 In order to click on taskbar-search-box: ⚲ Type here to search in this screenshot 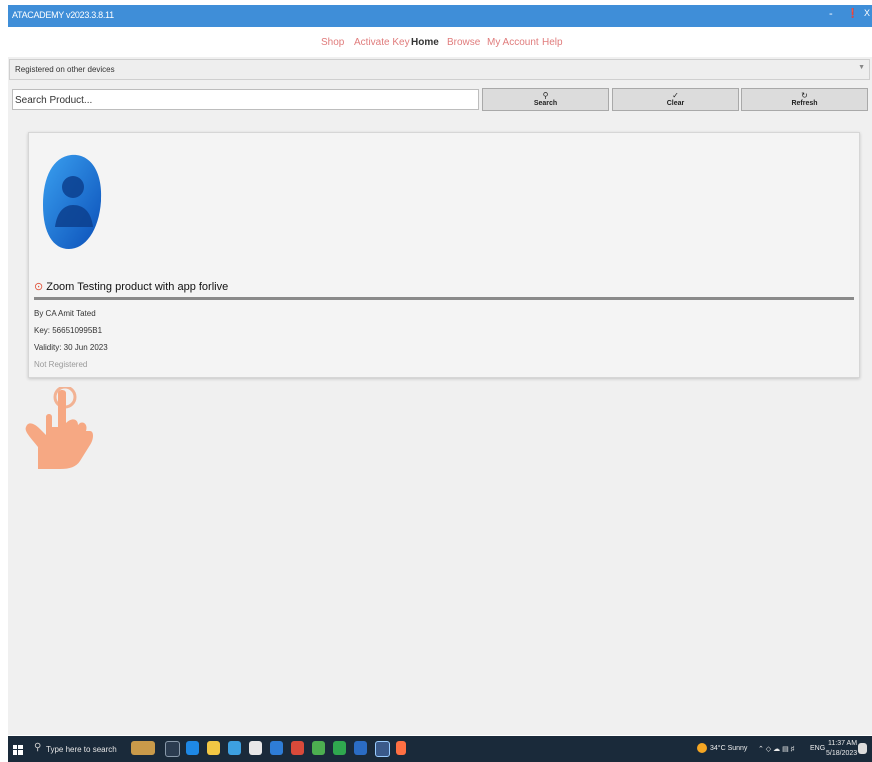, I will do `click(82, 749)`.